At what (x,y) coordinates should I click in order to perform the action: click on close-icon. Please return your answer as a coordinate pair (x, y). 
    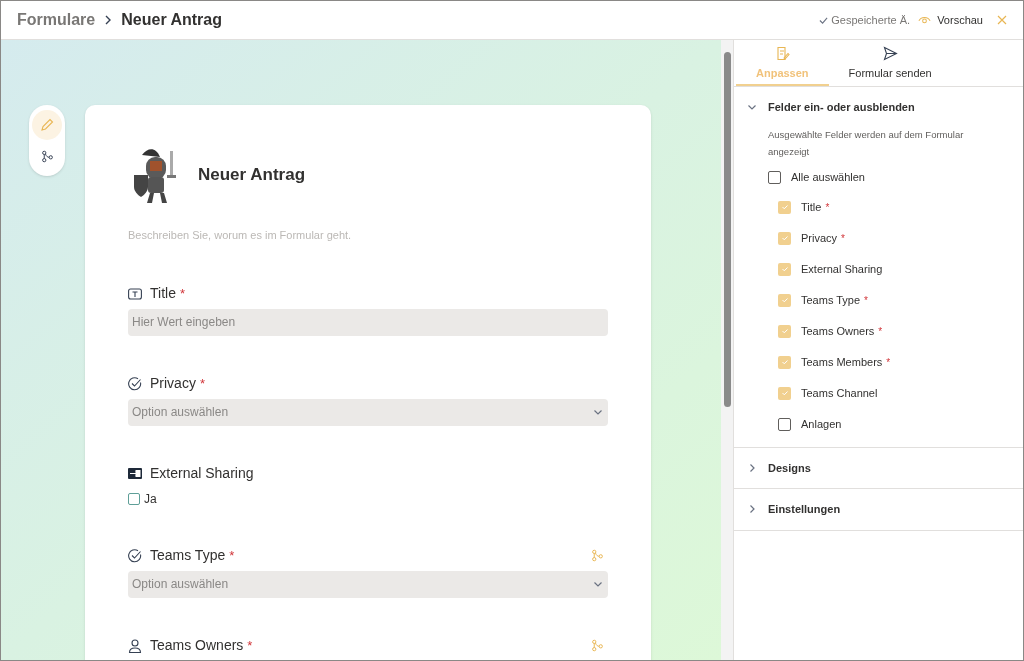
    Looking at the image, I should click on (1002, 20).